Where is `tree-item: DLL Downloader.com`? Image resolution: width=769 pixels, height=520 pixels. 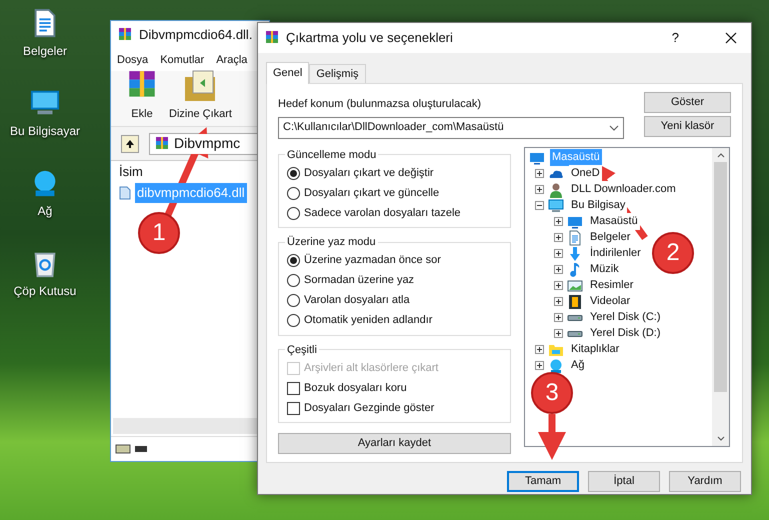
tree-item: DLL Downloader.com is located at coordinates (623, 189).